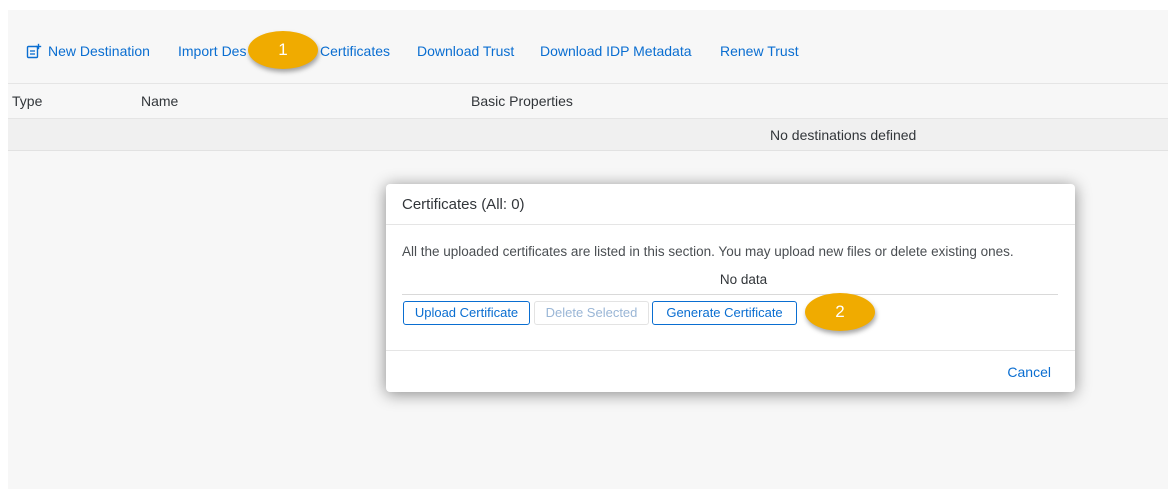 Image resolution: width=1168 pixels, height=489 pixels. What do you see at coordinates (724, 313) in the screenshot?
I see `generate-certificate-button: Generate Certificate` at bounding box center [724, 313].